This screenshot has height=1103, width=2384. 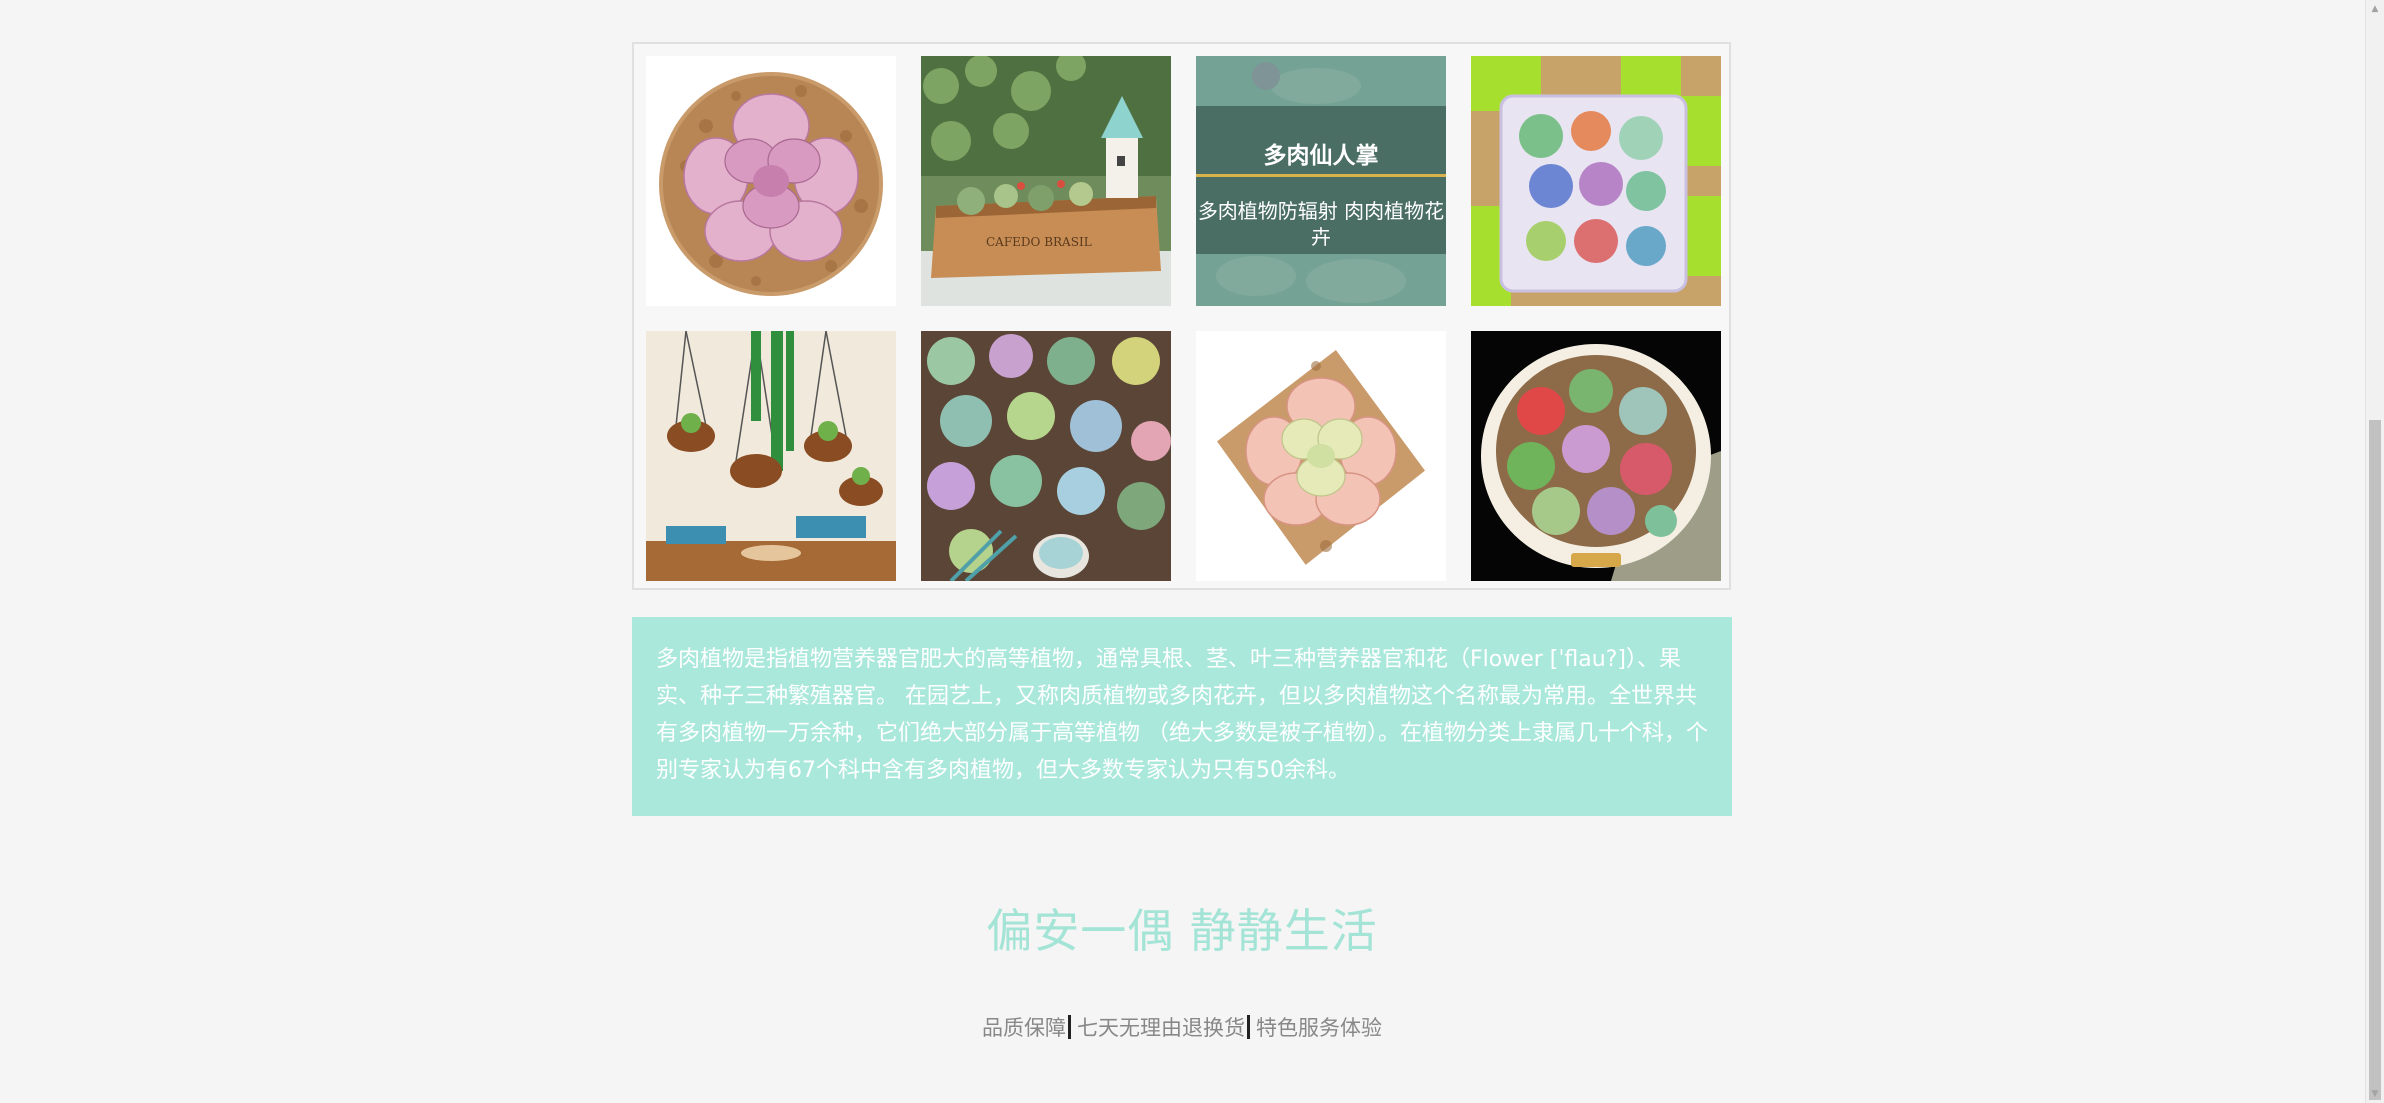 I want to click on footer-links: 品质保障 七天无理由退换货 特色服务体验, so click(x=1182, y=1027).